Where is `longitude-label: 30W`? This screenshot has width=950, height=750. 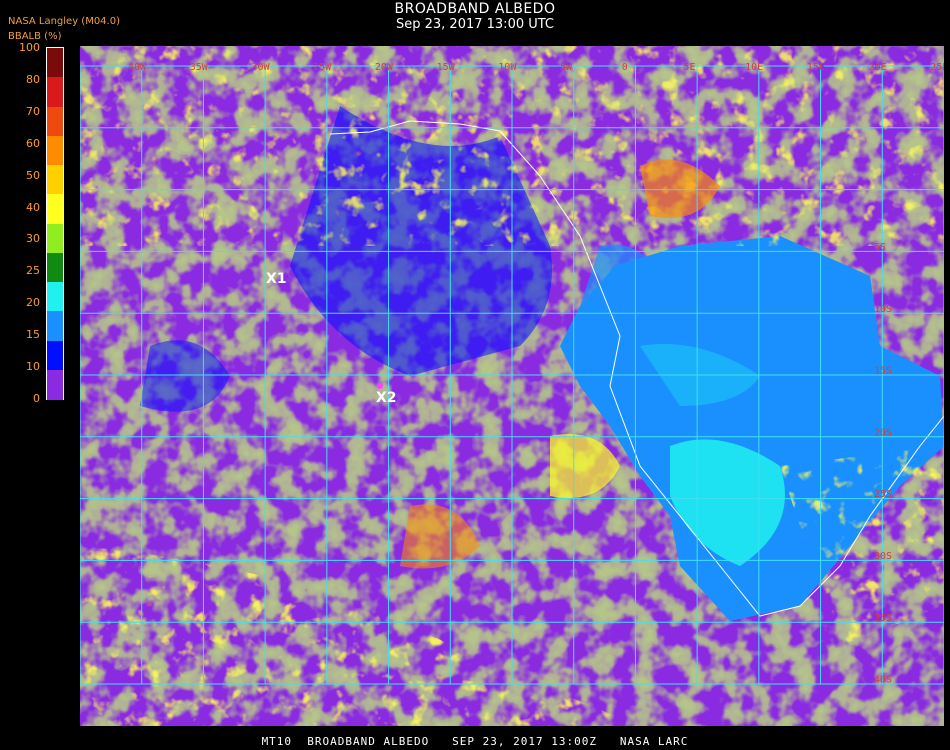
longitude-label: 30W is located at coordinates (260, 67).